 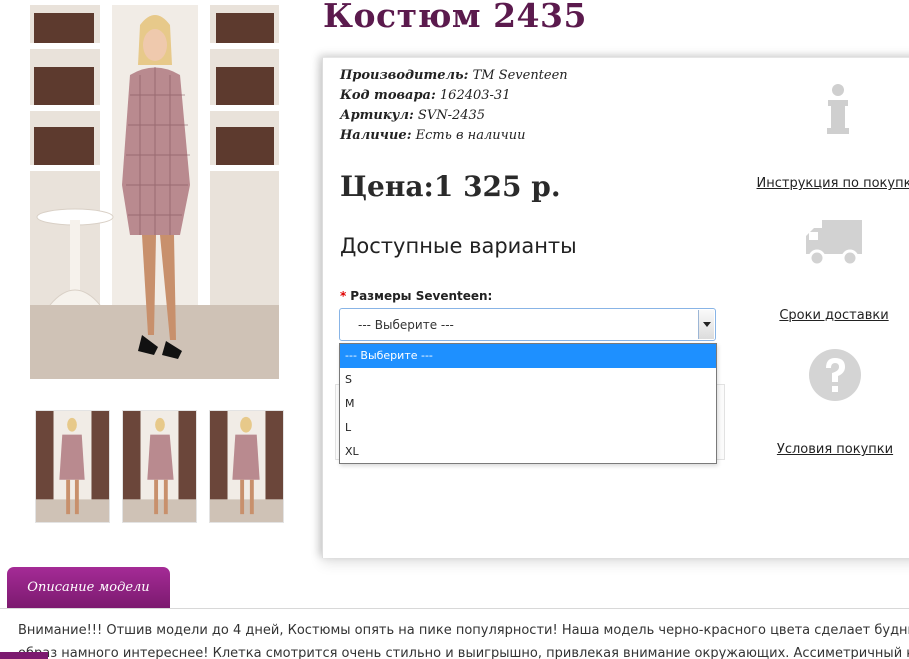 I want to click on size-select: --- Выберите ---, so click(x=527, y=324).